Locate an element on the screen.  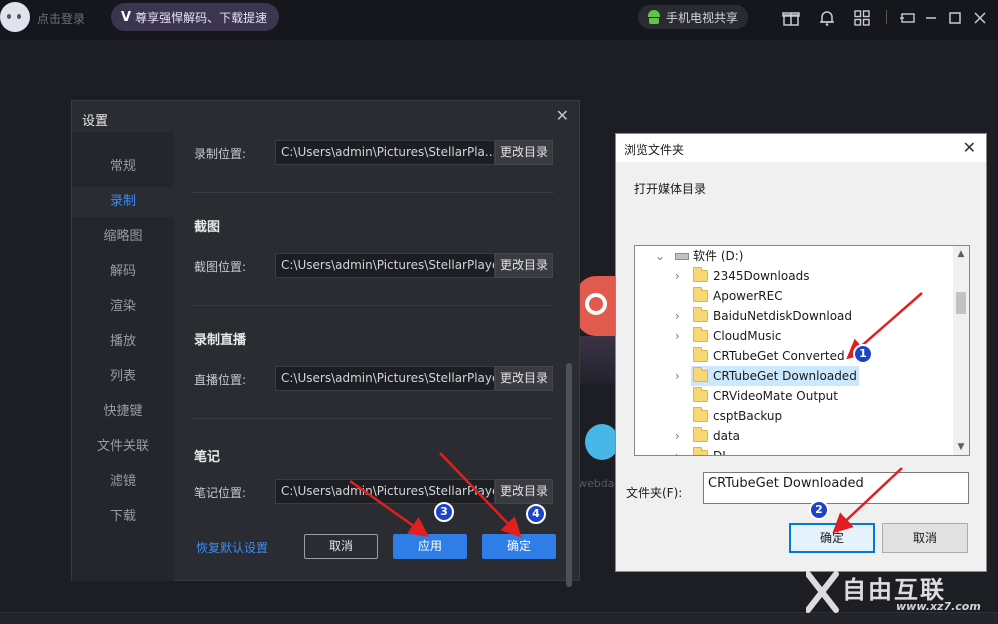
tree-item-folder: › BaiduNetdiskDownload is located at coordinates (795, 316).